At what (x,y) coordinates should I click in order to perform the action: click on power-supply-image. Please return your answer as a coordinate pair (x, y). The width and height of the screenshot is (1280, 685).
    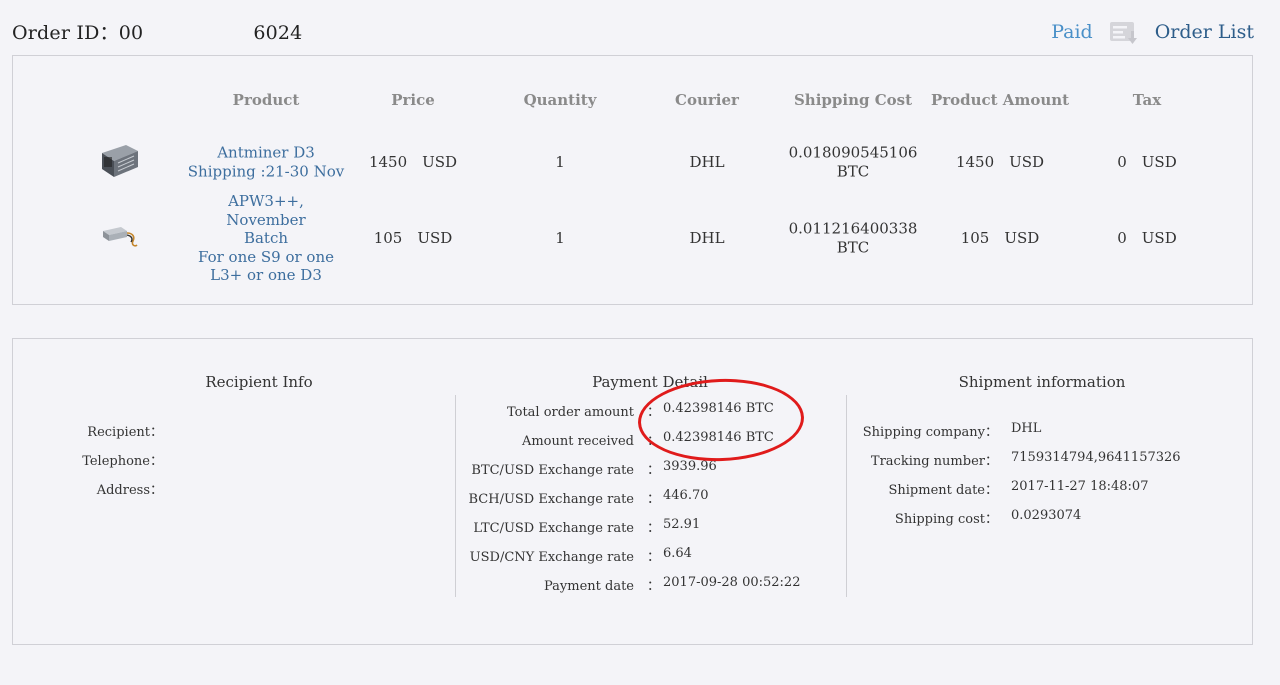
    Looking at the image, I should click on (119, 238).